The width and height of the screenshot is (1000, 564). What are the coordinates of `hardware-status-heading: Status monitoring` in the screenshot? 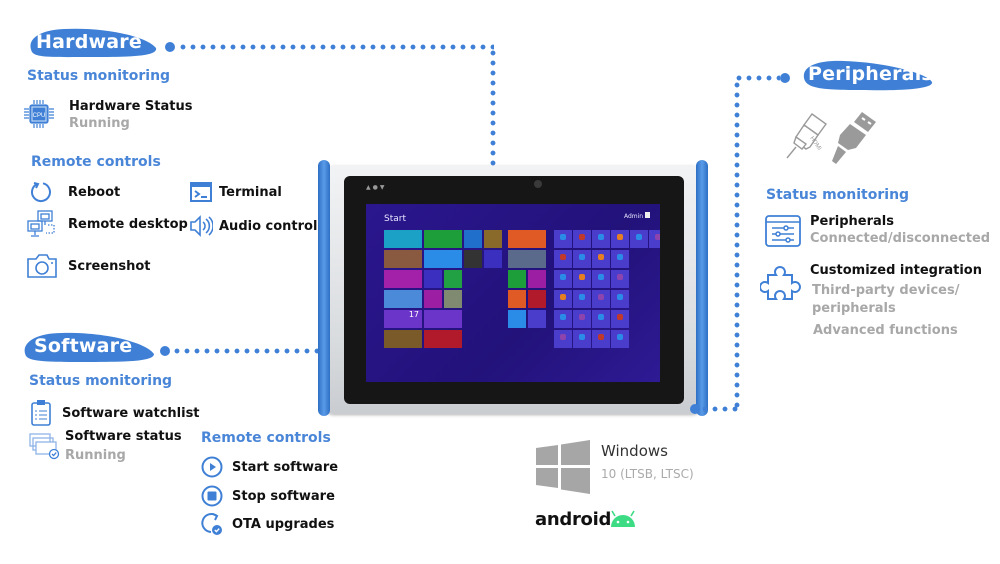 It's located at (99, 76).